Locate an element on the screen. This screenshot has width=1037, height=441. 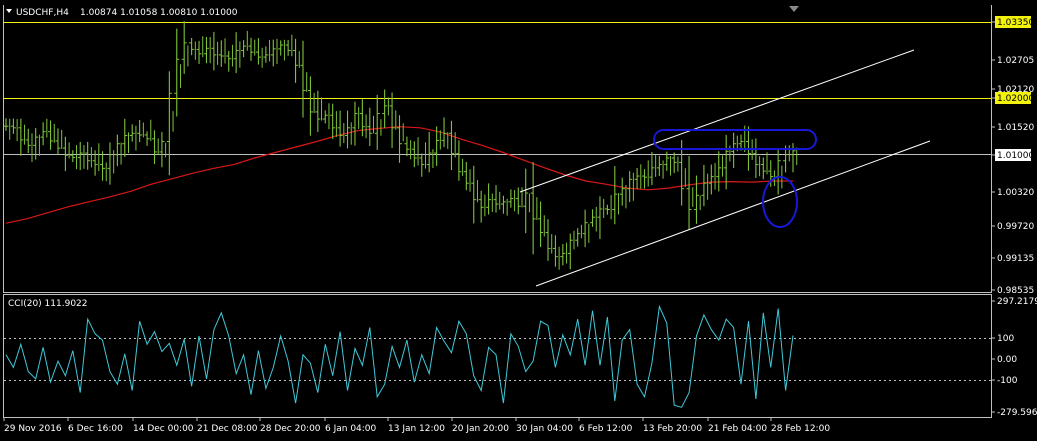
price-tick-label: 1.01520 is located at coordinates (1015, 128).